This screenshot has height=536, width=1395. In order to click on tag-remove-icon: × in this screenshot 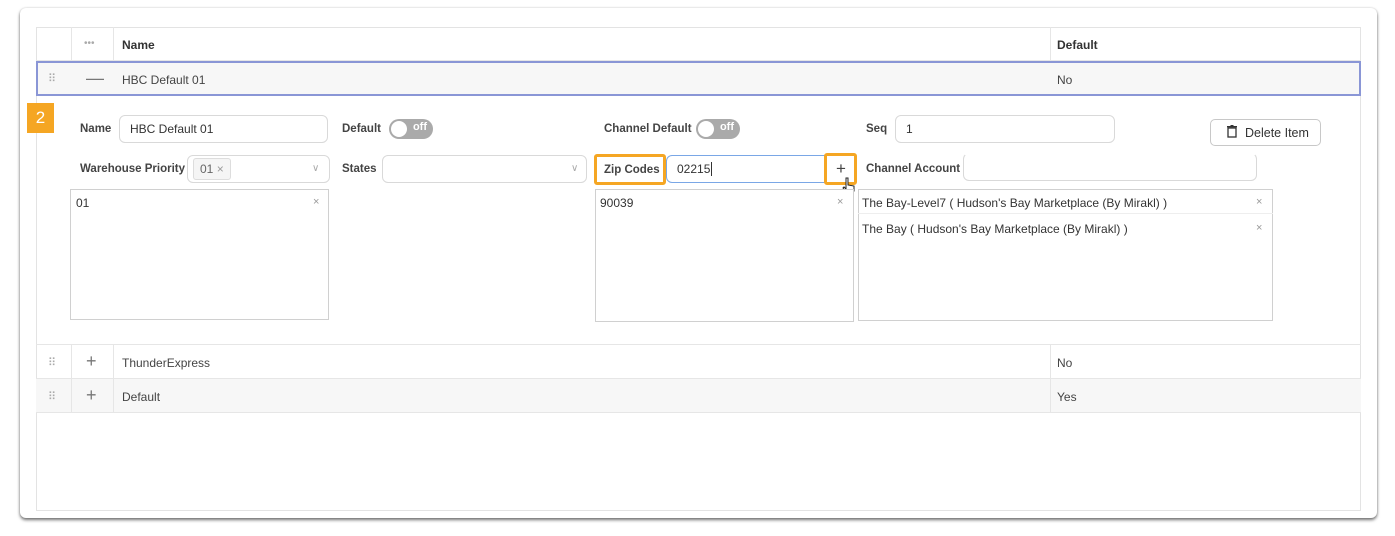, I will do `click(220, 169)`.